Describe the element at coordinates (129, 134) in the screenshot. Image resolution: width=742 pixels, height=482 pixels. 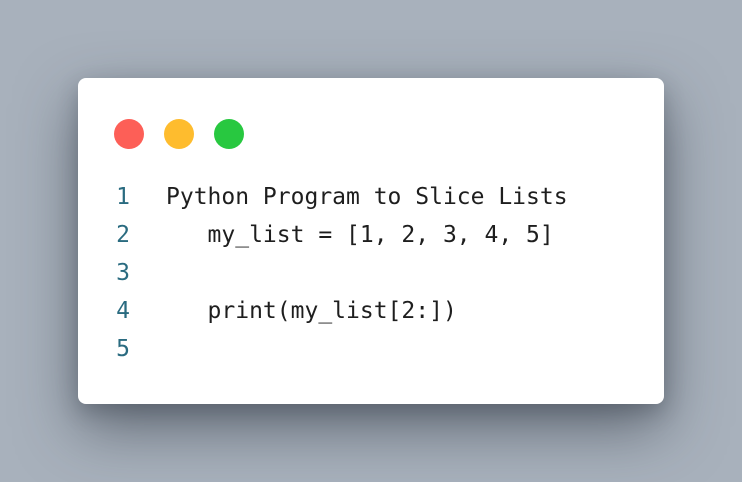
I see `close-dot-icon` at that location.